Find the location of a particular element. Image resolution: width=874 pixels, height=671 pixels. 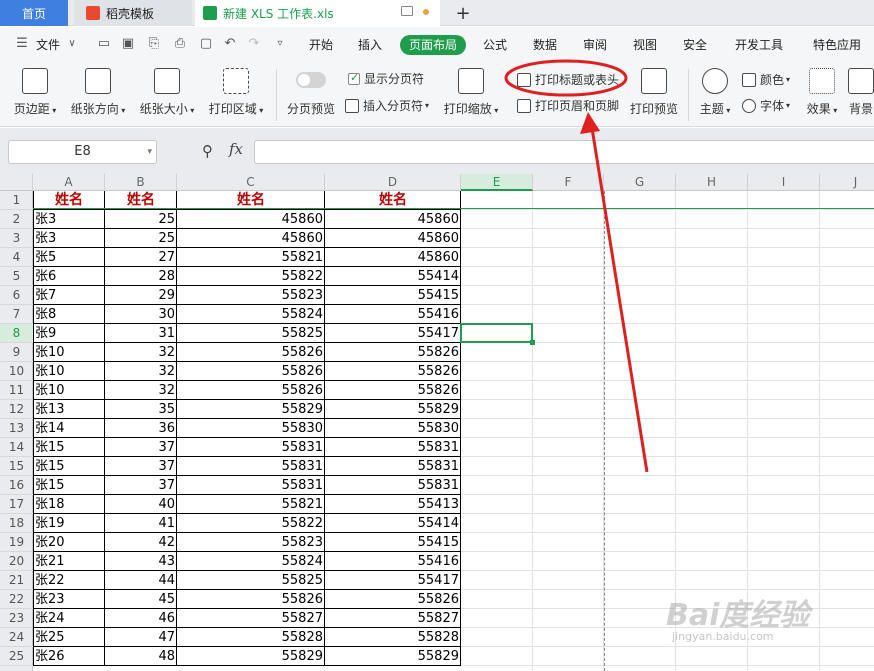

print-preview-button: 打印预览 is located at coordinates (654, 92).